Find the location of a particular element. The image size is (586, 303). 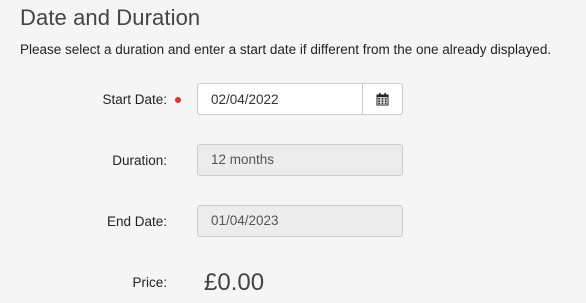

calendar-button is located at coordinates (382, 99).